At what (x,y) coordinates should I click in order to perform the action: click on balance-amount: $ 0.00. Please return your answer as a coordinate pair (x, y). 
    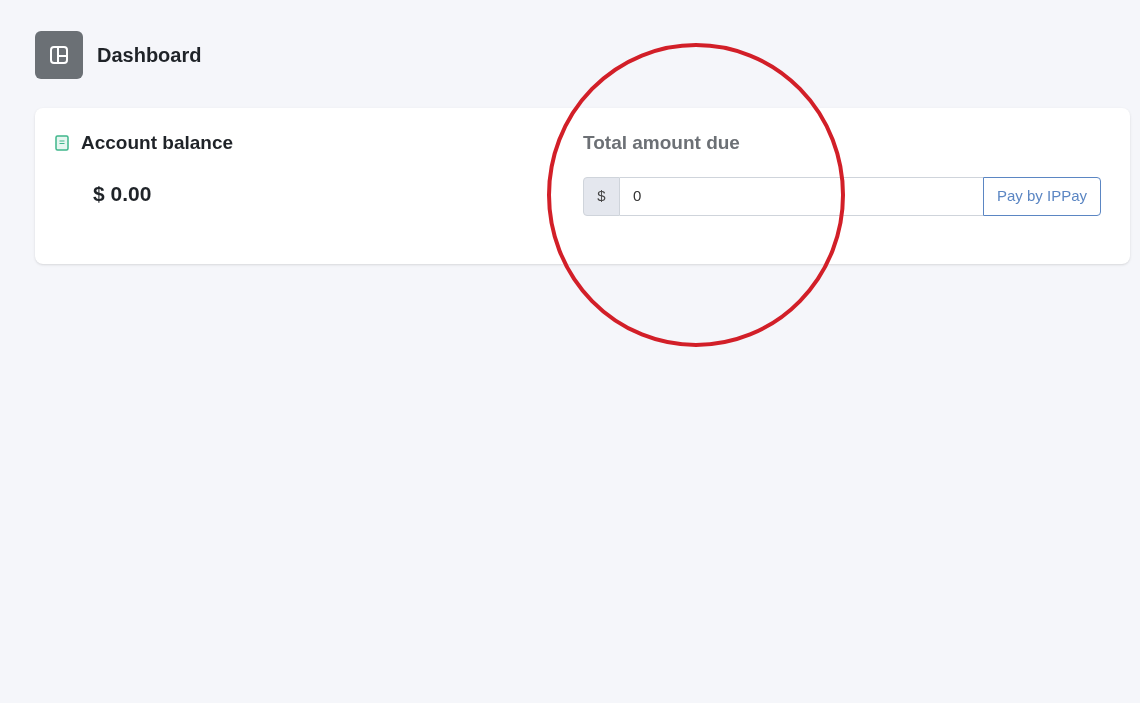
    Looking at the image, I should click on (123, 193).